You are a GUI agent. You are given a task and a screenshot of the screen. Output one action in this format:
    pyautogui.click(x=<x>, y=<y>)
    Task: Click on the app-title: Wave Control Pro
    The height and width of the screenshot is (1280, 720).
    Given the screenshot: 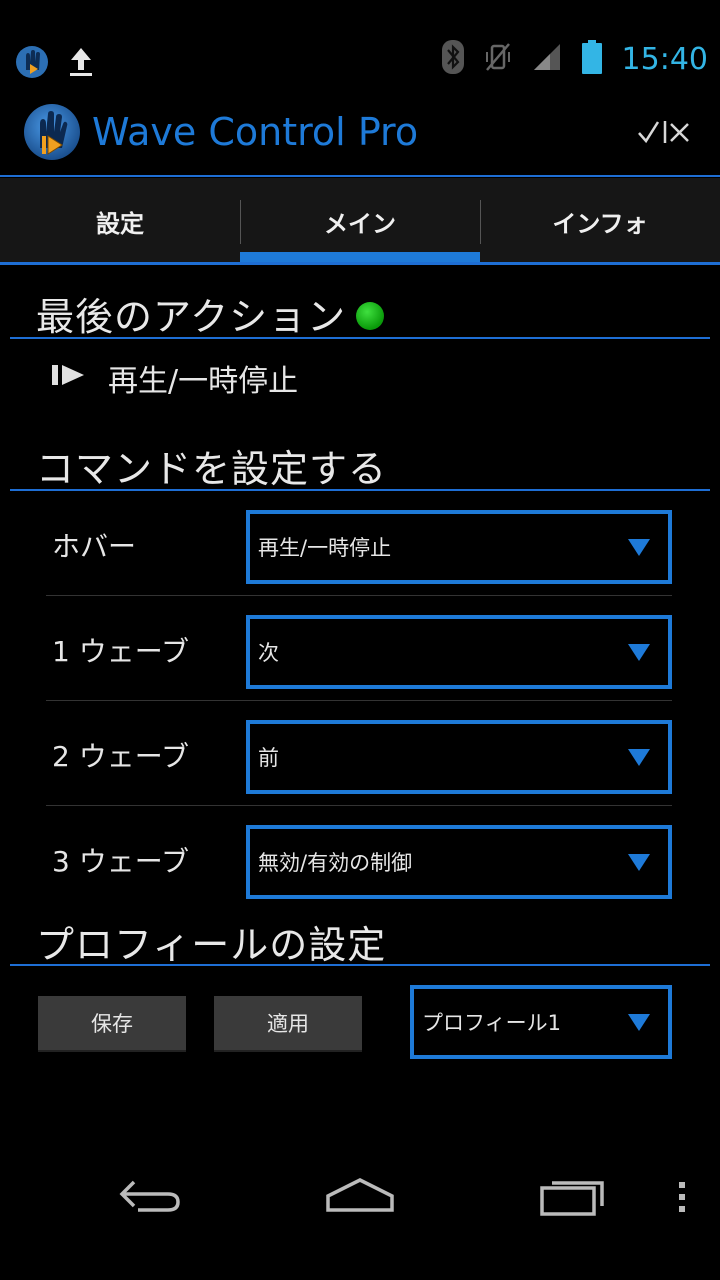 What is the action you would take?
    pyautogui.click(x=255, y=132)
    